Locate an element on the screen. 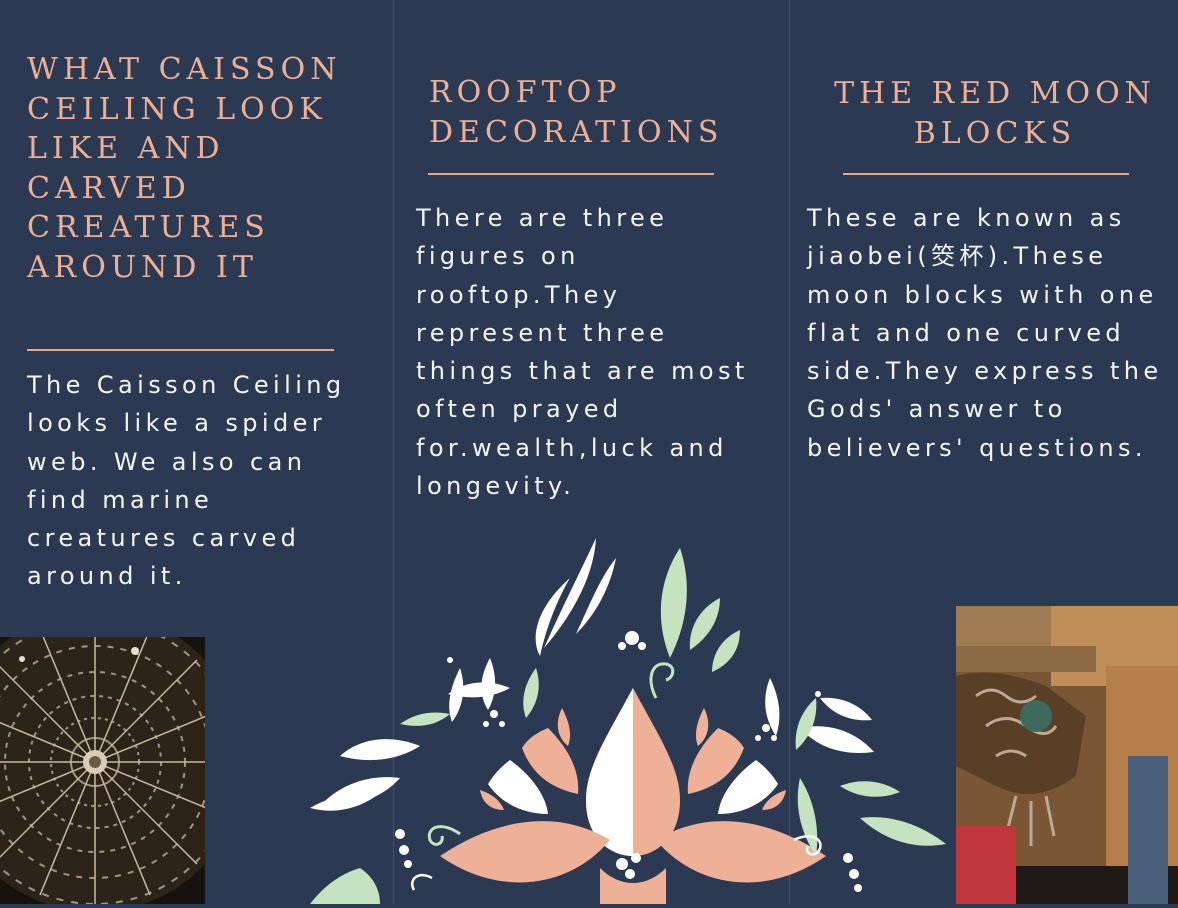  moon-blocks-photo is located at coordinates (1067, 755).